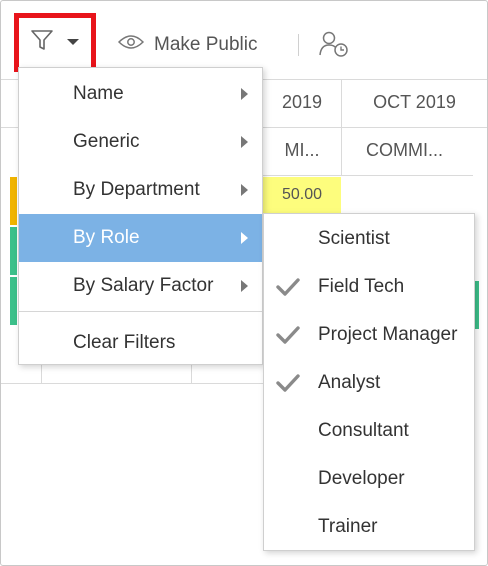 This screenshot has width=488, height=566. I want to click on caret-down-icon, so click(73, 43).